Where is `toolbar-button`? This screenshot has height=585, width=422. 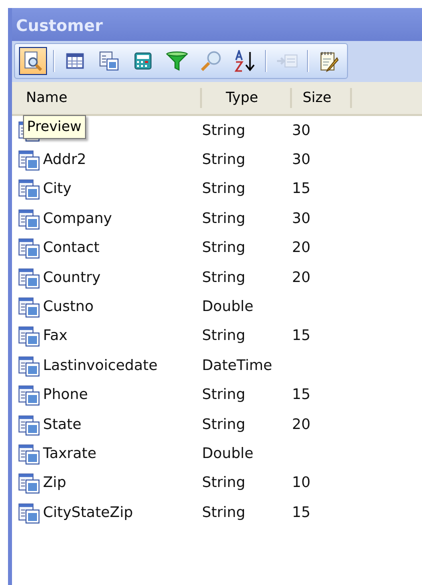
toolbar-button is located at coordinates (33, 61).